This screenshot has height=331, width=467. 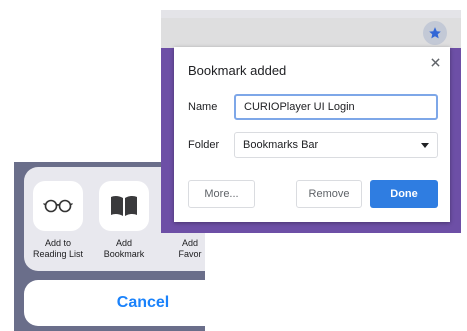 What do you see at coordinates (190, 248) in the screenshot?
I see `add-favorites-label: Add Favor` at bounding box center [190, 248].